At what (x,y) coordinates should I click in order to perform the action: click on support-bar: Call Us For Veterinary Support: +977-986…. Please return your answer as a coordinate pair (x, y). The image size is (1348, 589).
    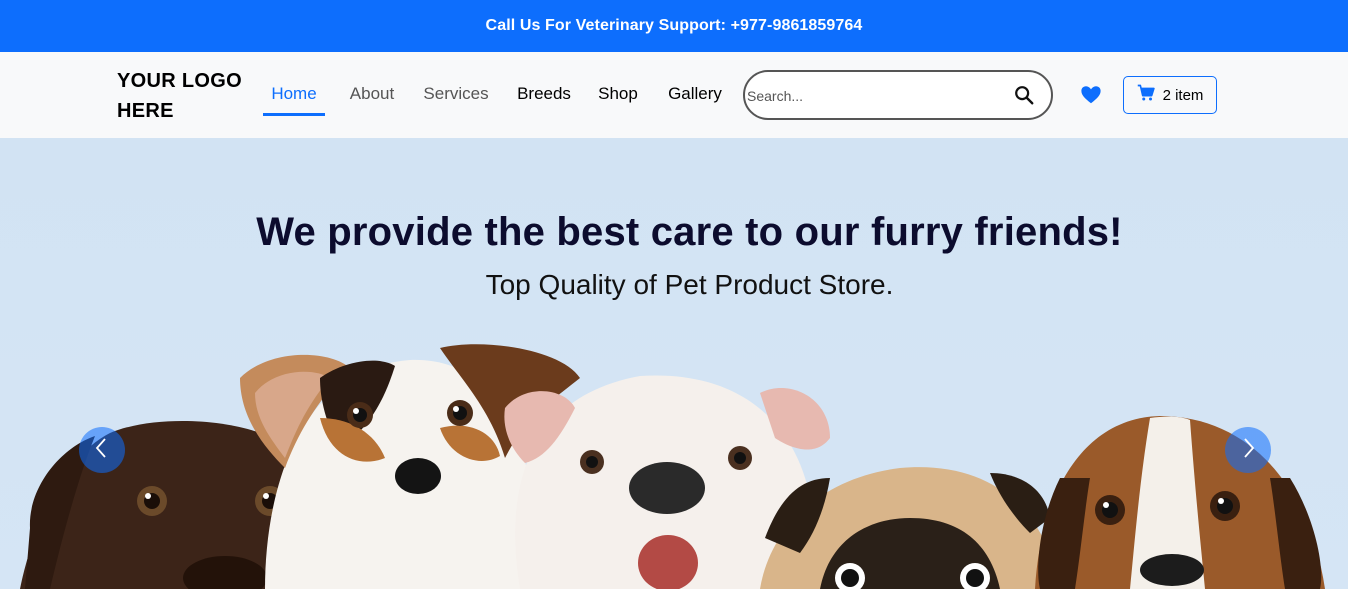
    Looking at the image, I should click on (674, 26).